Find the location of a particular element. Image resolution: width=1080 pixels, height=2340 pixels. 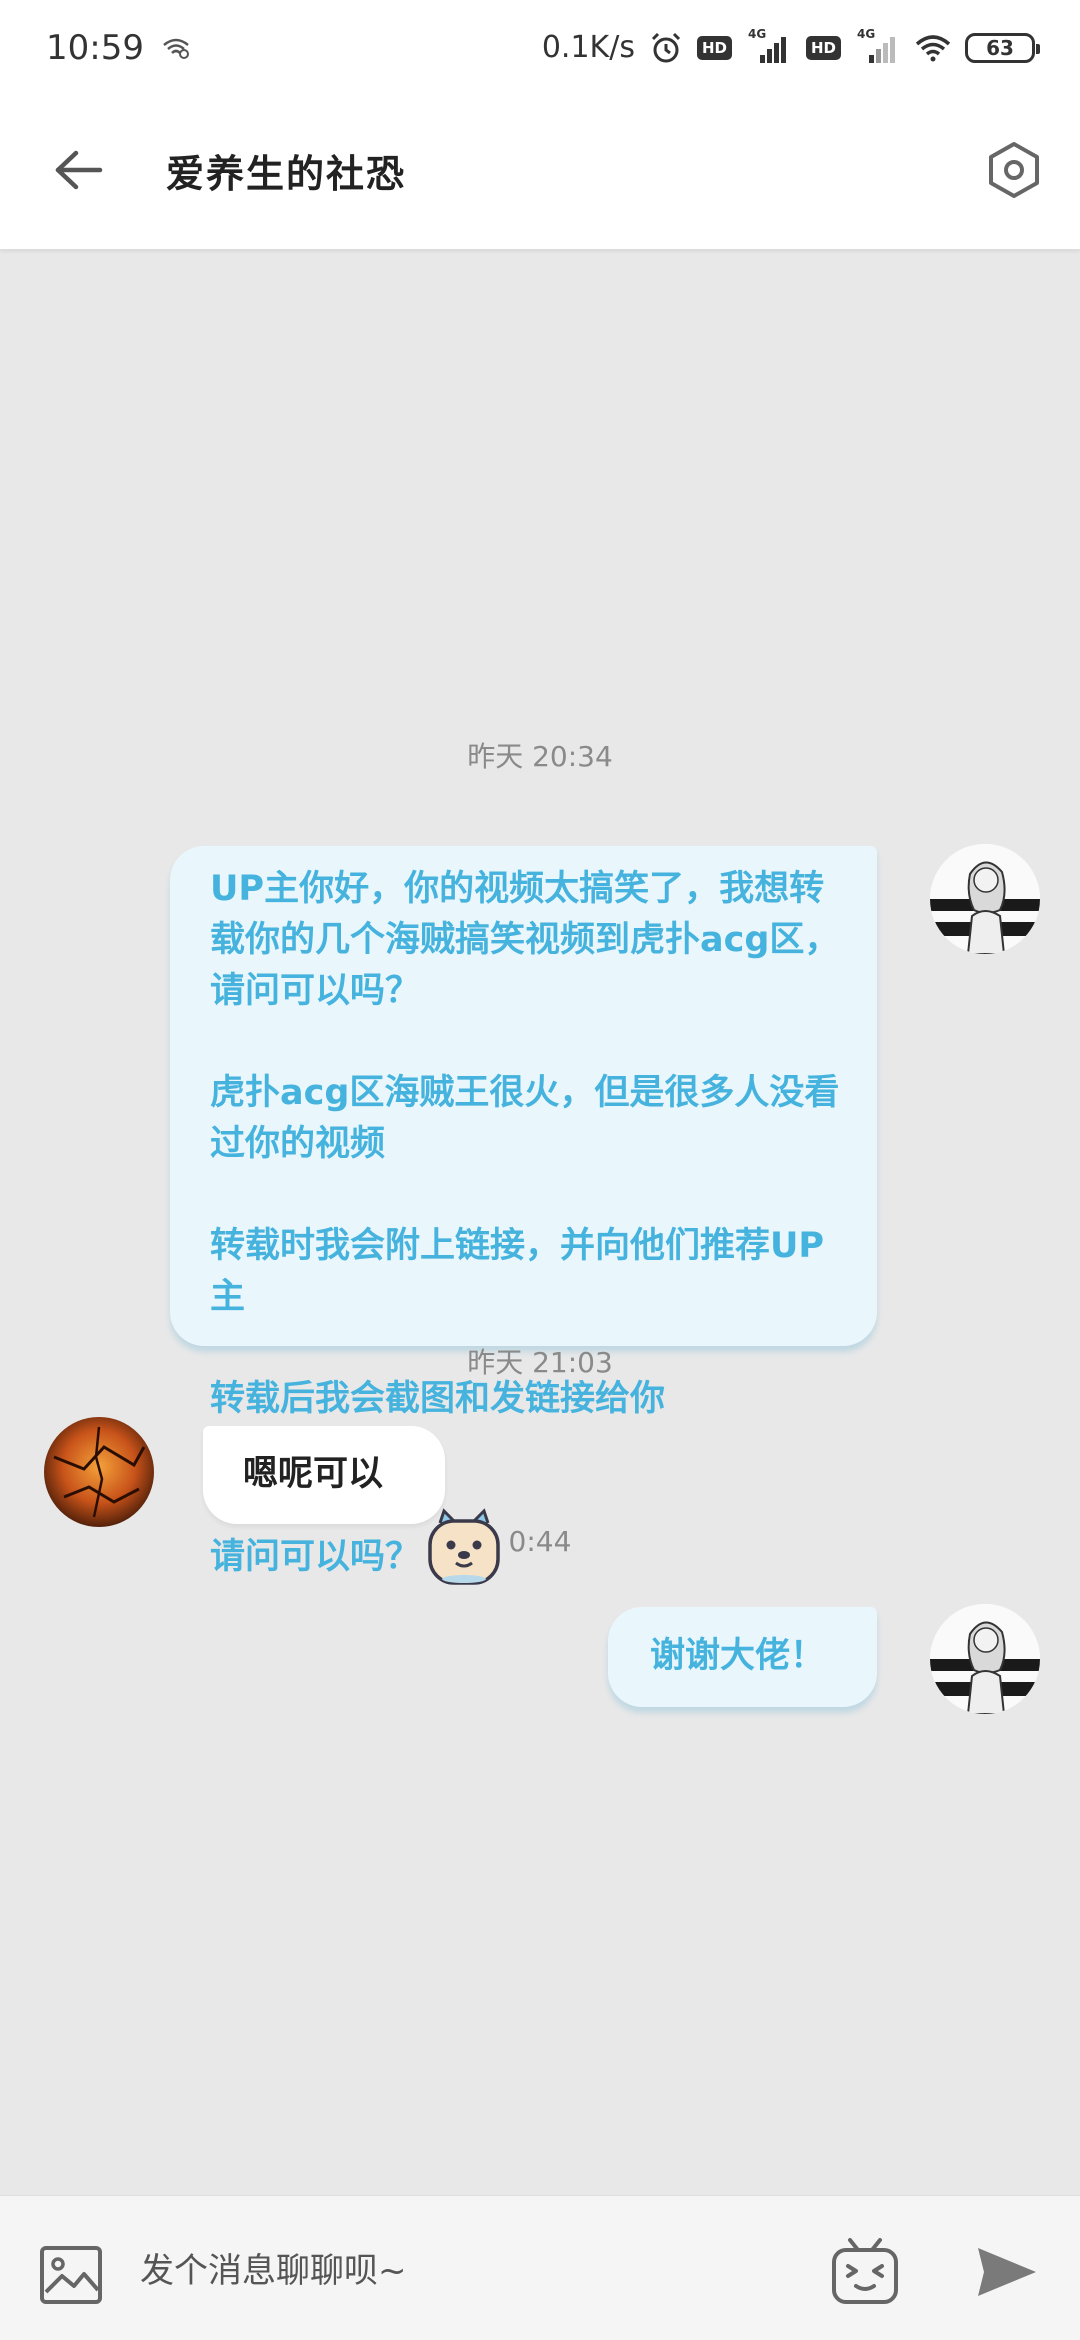

chat-header: 爱养生的社恐 is located at coordinates (540, 172).